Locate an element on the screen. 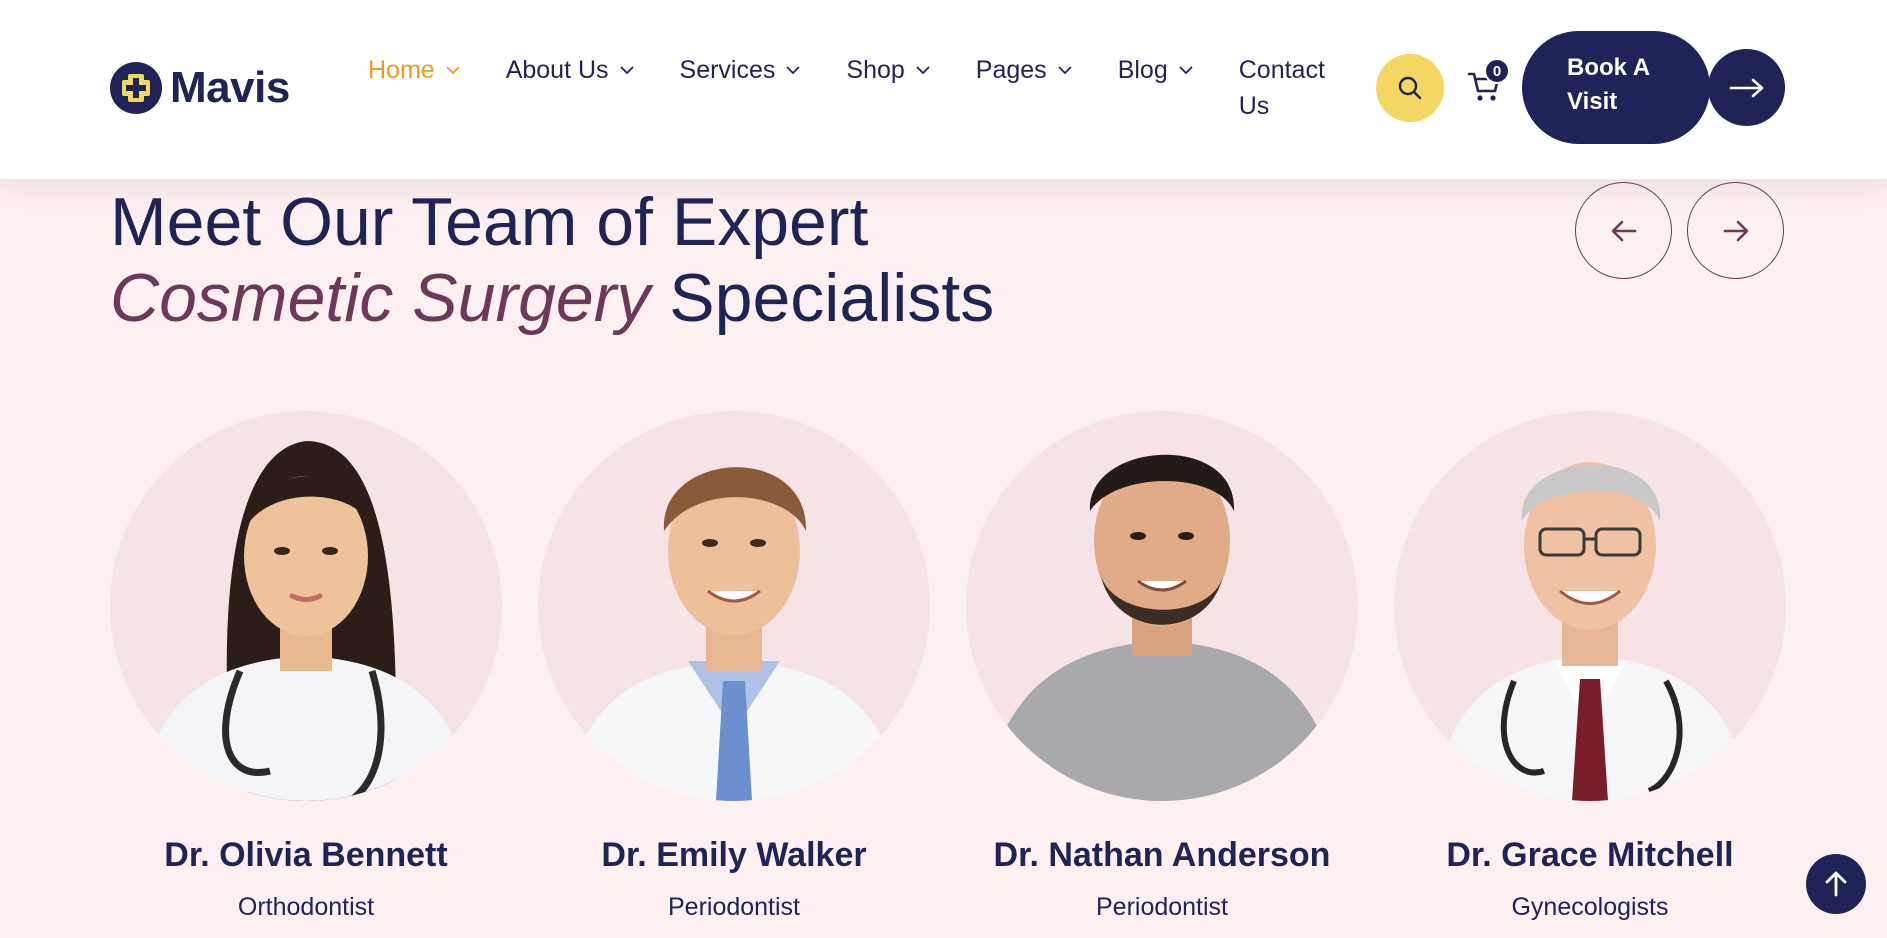 Image resolution: width=1887 pixels, height=938 pixels. scroll-to-top-button is located at coordinates (1836, 884).